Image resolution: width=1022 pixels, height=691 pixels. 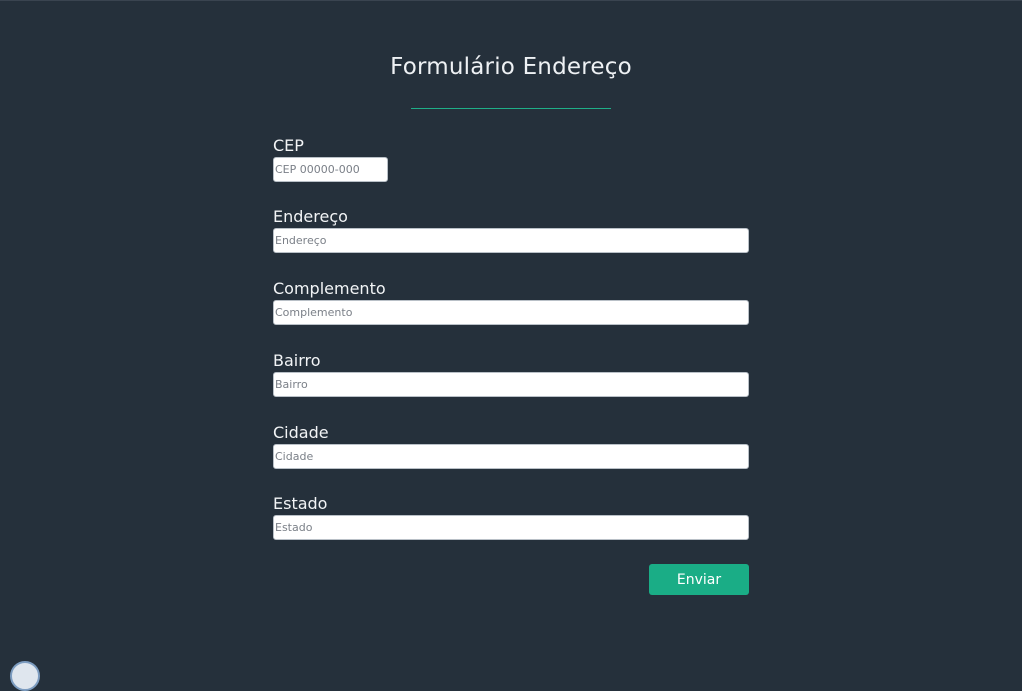 What do you see at coordinates (25, 676) in the screenshot?
I see `corner-avatar-icon` at bounding box center [25, 676].